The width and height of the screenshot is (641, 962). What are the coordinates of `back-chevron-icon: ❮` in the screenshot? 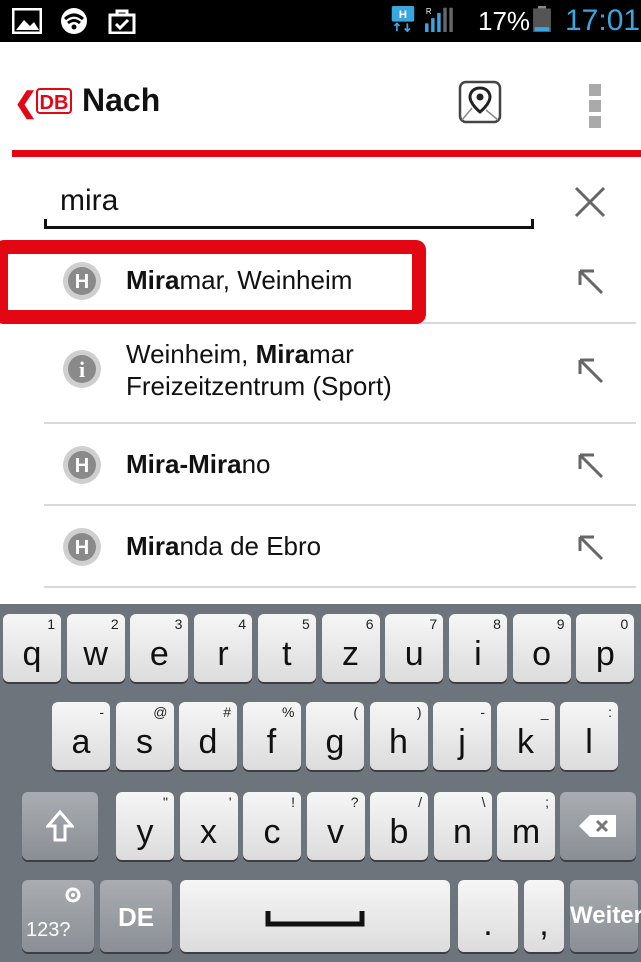 It's located at (25, 102).